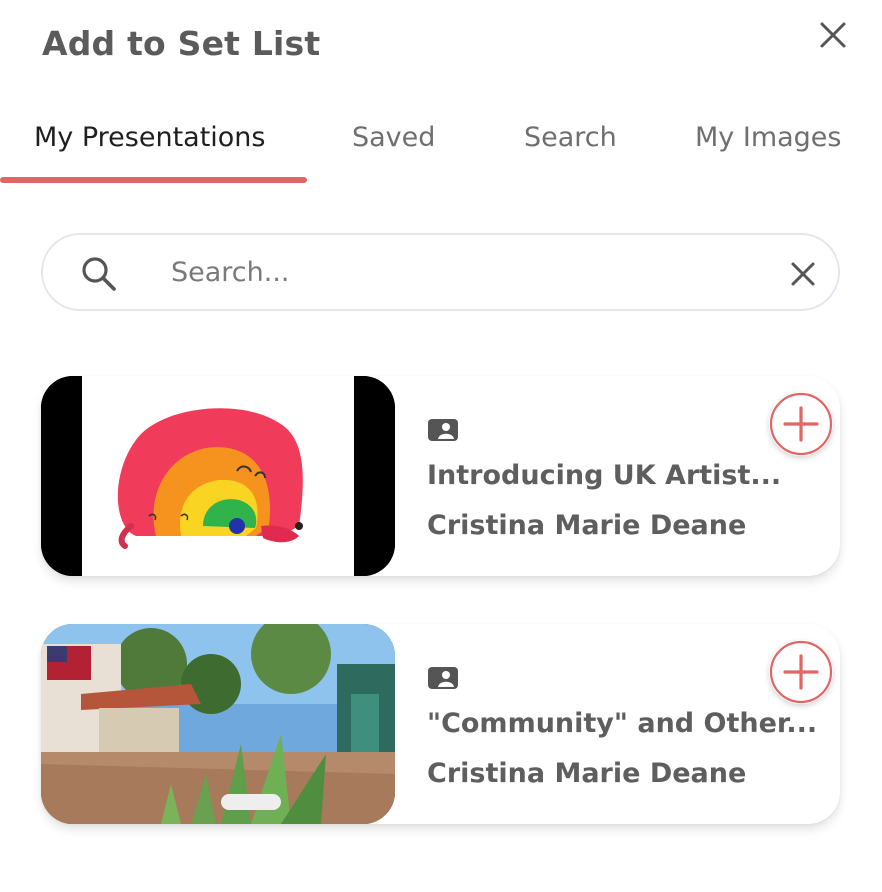  What do you see at coordinates (153, 180) in the screenshot?
I see `active-tab-indicator` at bounding box center [153, 180].